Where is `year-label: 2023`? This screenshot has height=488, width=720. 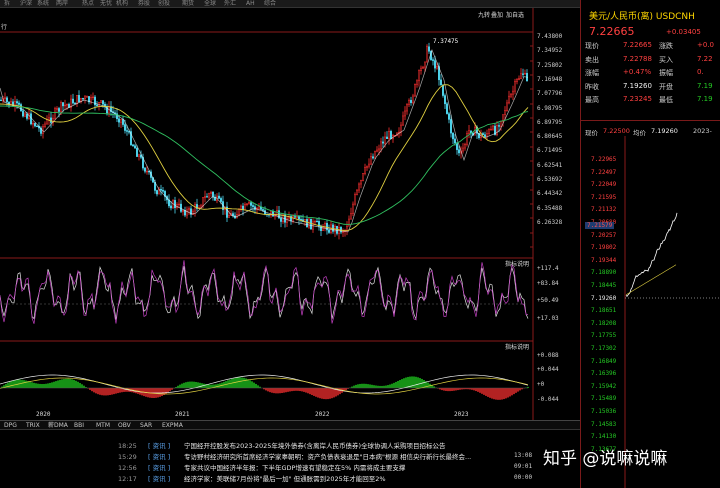 year-label: 2023 is located at coordinates (461, 414).